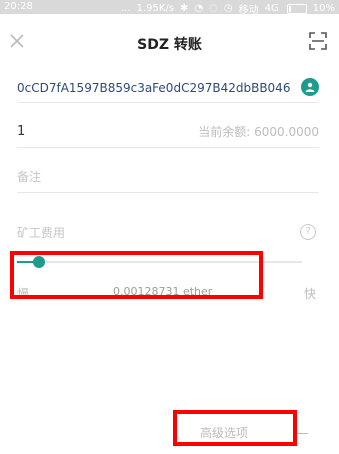  What do you see at coordinates (213, 8) in the screenshot?
I see `mute-icon: ◌` at bounding box center [213, 8].